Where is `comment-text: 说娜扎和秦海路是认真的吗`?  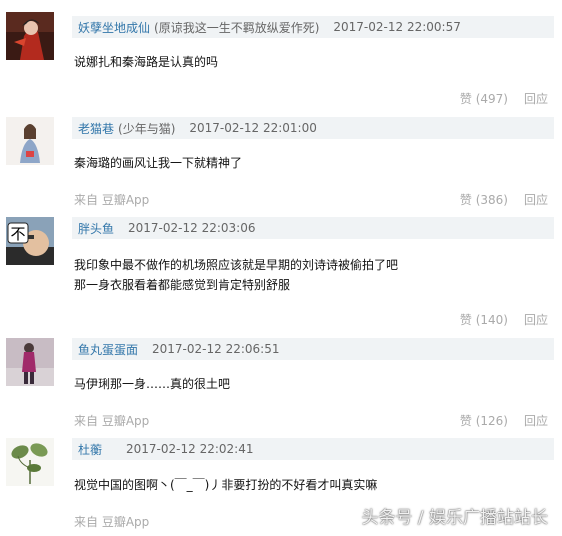
comment-text: 说娜扎和秦海路是认真的吗 is located at coordinates (146, 62).